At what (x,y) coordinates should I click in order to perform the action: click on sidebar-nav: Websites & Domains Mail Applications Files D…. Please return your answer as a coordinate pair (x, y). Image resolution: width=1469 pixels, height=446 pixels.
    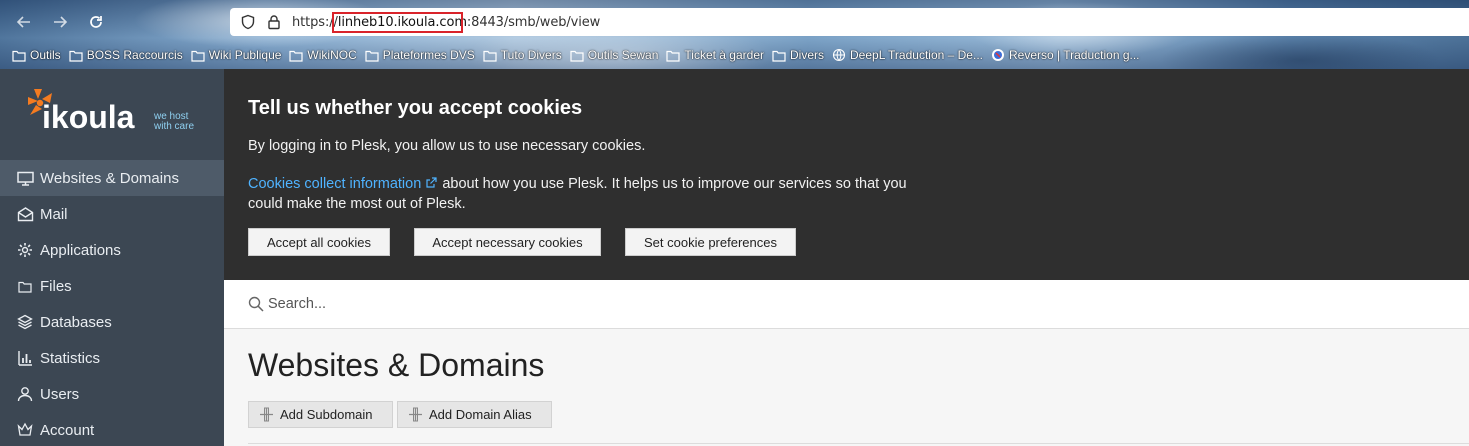
    Looking at the image, I should click on (112, 303).